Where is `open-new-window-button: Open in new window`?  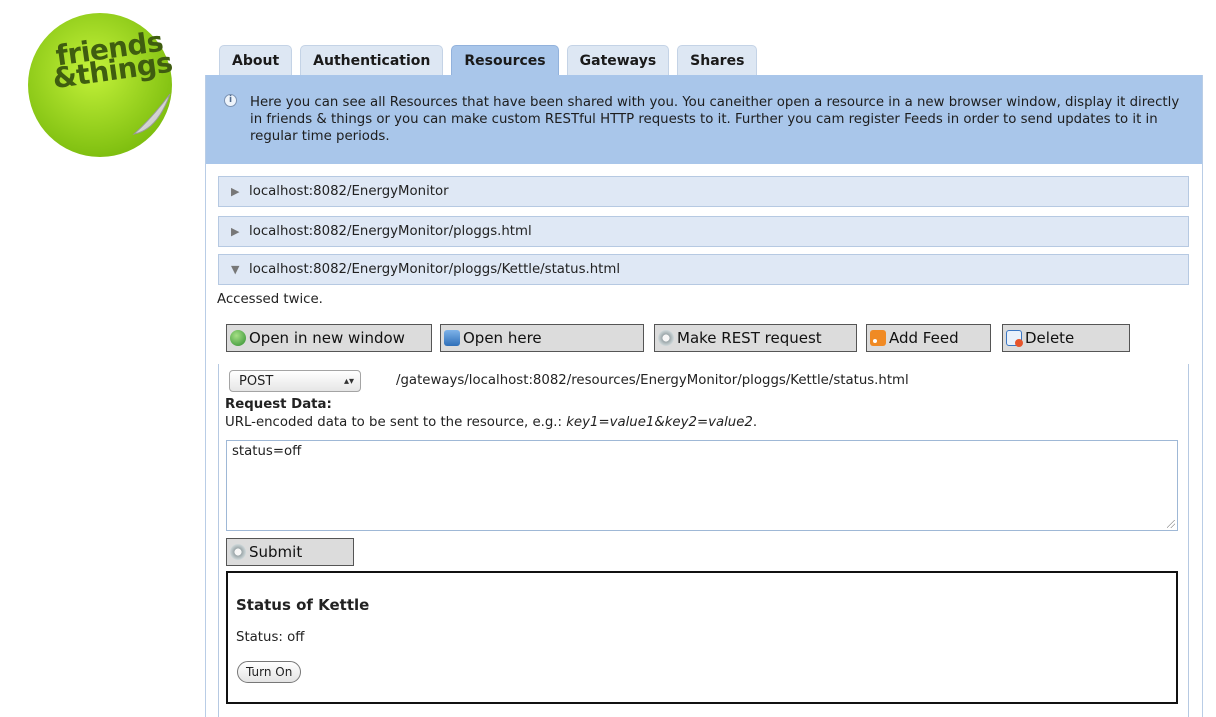
open-new-window-button: Open in new window is located at coordinates (329, 338).